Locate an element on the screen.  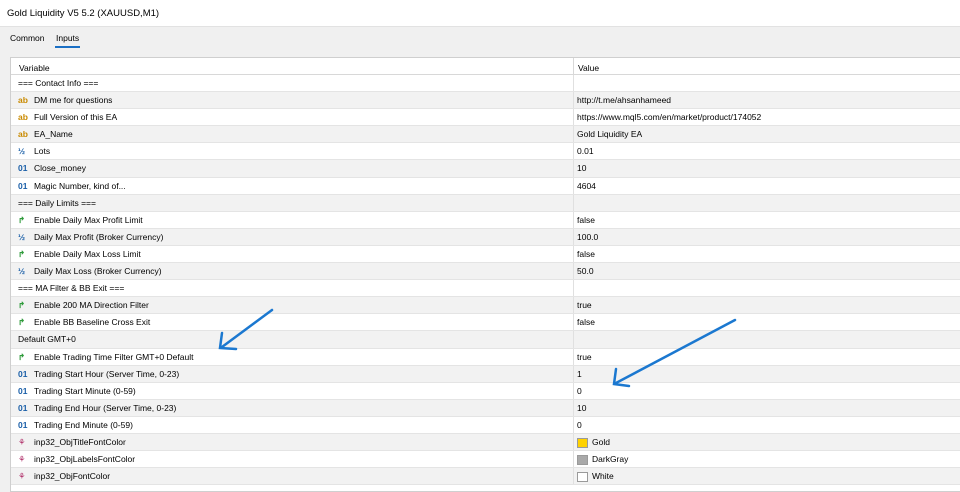
title-bar: Gold Liquidity V5 5.2 (XAUUSD,M1) is located at coordinates (480, 13).